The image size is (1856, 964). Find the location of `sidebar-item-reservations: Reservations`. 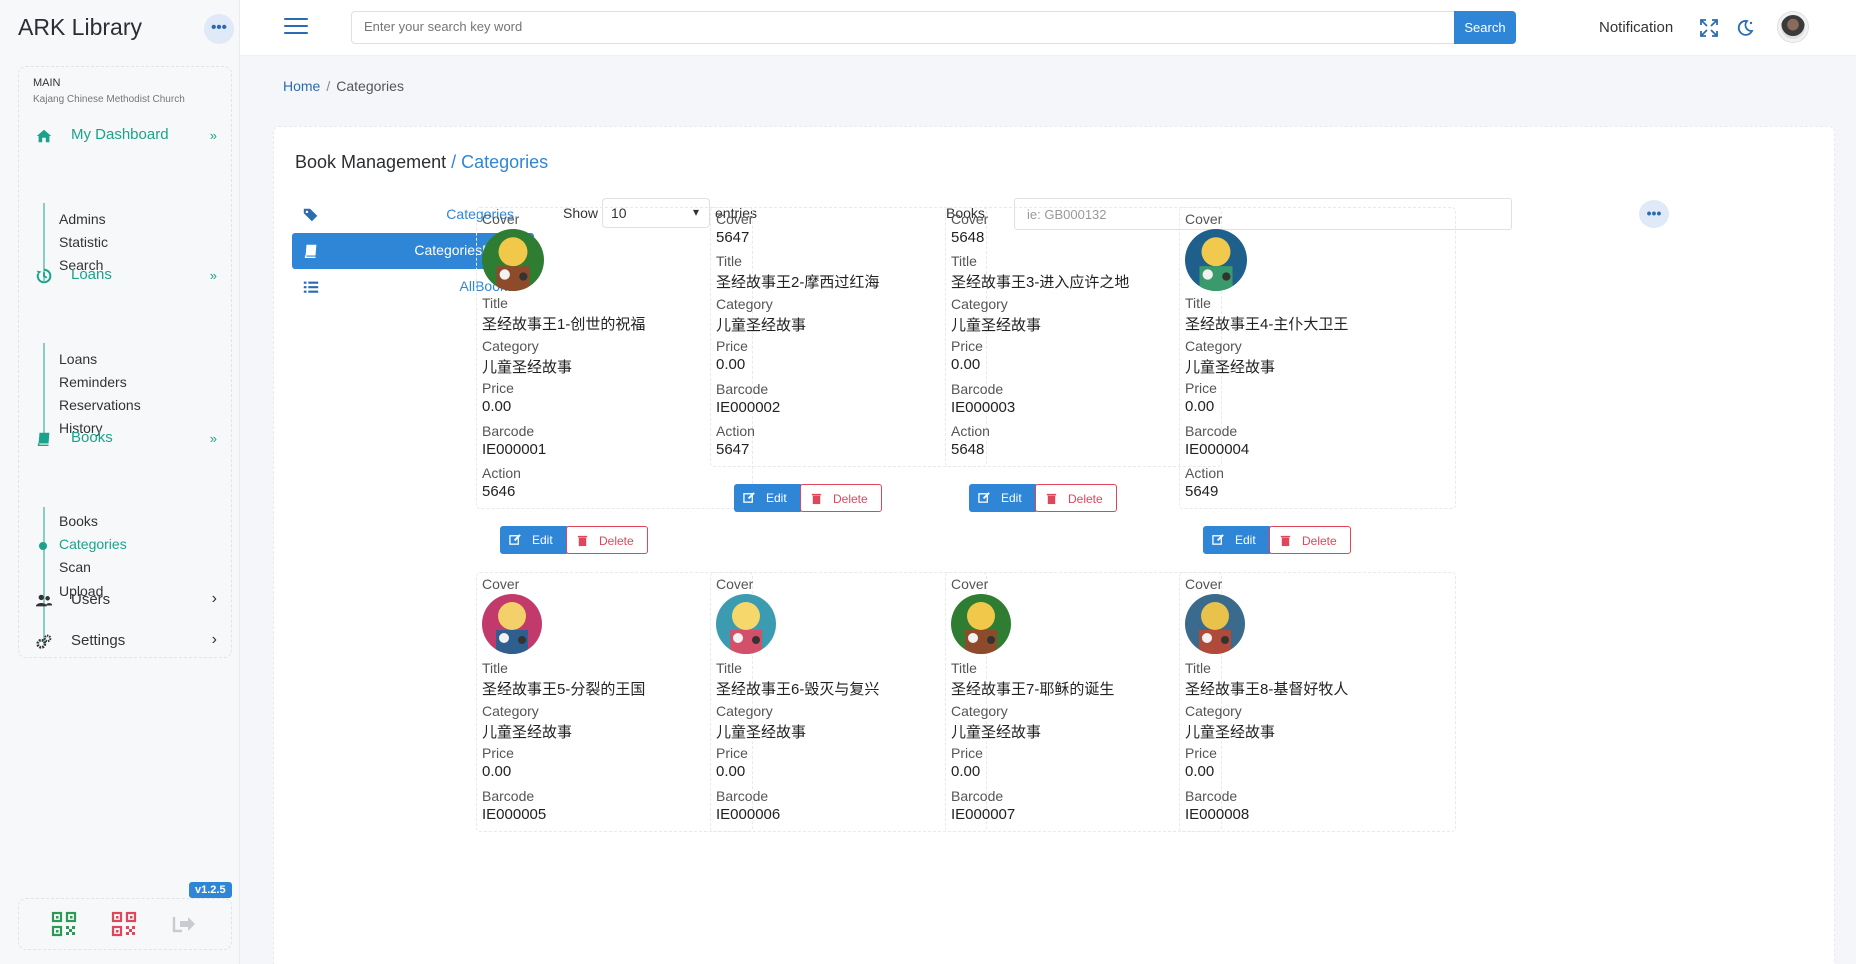

sidebar-item-reservations: Reservations is located at coordinates (100, 405).